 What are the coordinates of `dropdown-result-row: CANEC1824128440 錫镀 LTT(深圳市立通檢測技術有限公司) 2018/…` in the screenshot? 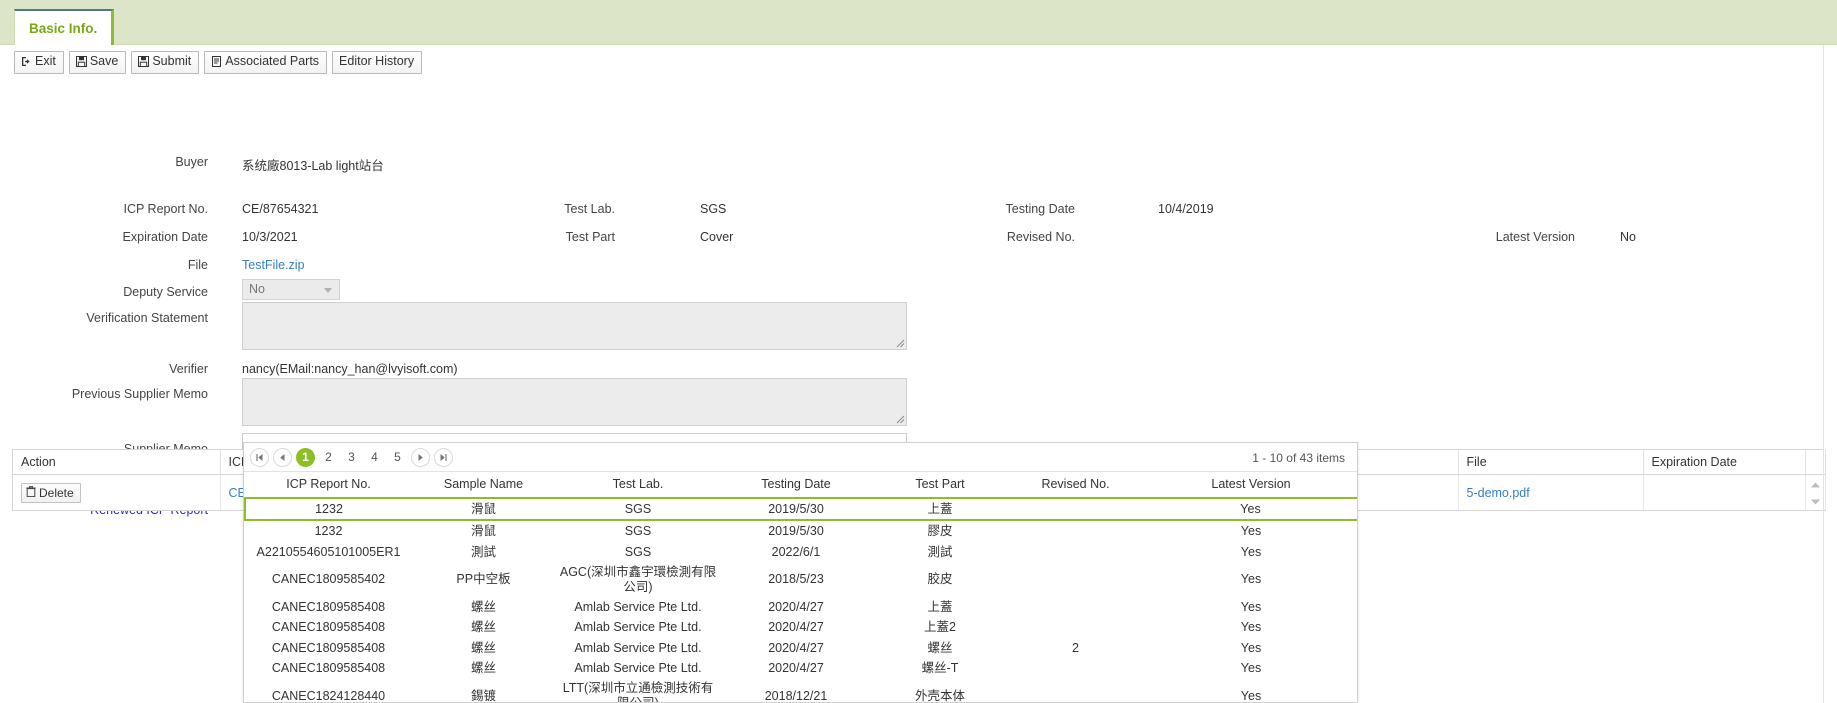 It's located at (801, 690).